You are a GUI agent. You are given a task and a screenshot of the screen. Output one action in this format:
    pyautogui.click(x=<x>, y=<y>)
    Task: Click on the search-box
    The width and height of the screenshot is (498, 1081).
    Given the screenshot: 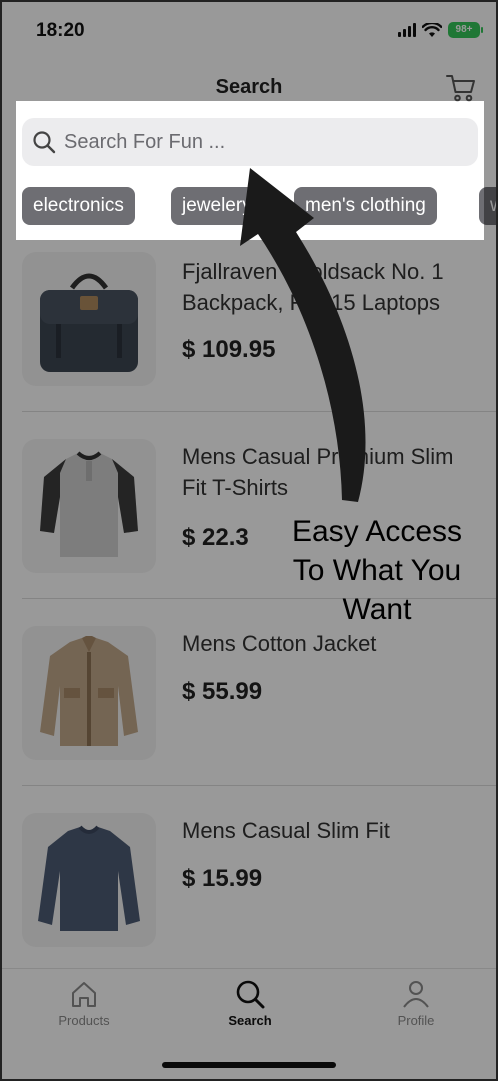 What is the action you would take?
    pyautogui.click(x=250, y=142)
    